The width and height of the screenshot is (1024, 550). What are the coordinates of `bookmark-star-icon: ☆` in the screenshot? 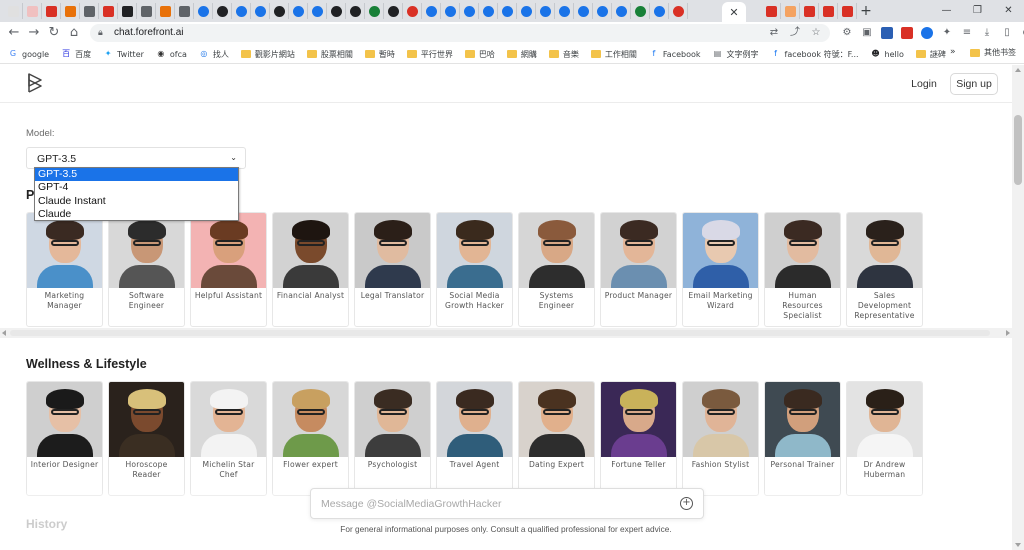 It's located at (816, 33).